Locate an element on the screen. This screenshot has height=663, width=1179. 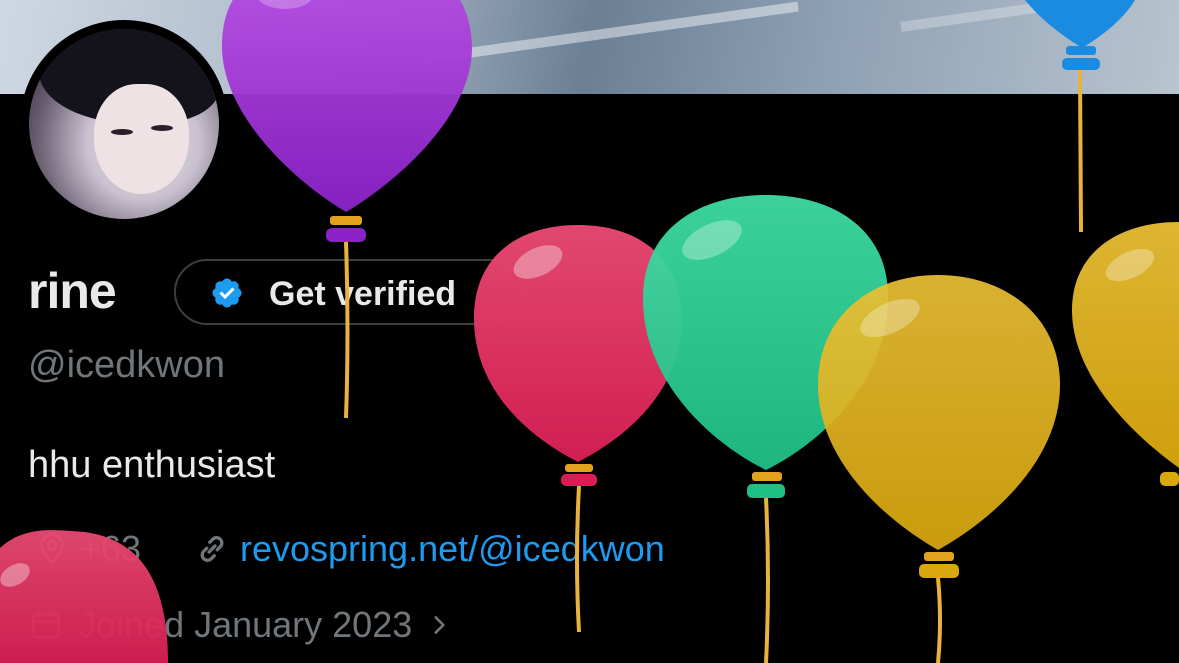
display-name: rine is located at coordinates (72, 291).